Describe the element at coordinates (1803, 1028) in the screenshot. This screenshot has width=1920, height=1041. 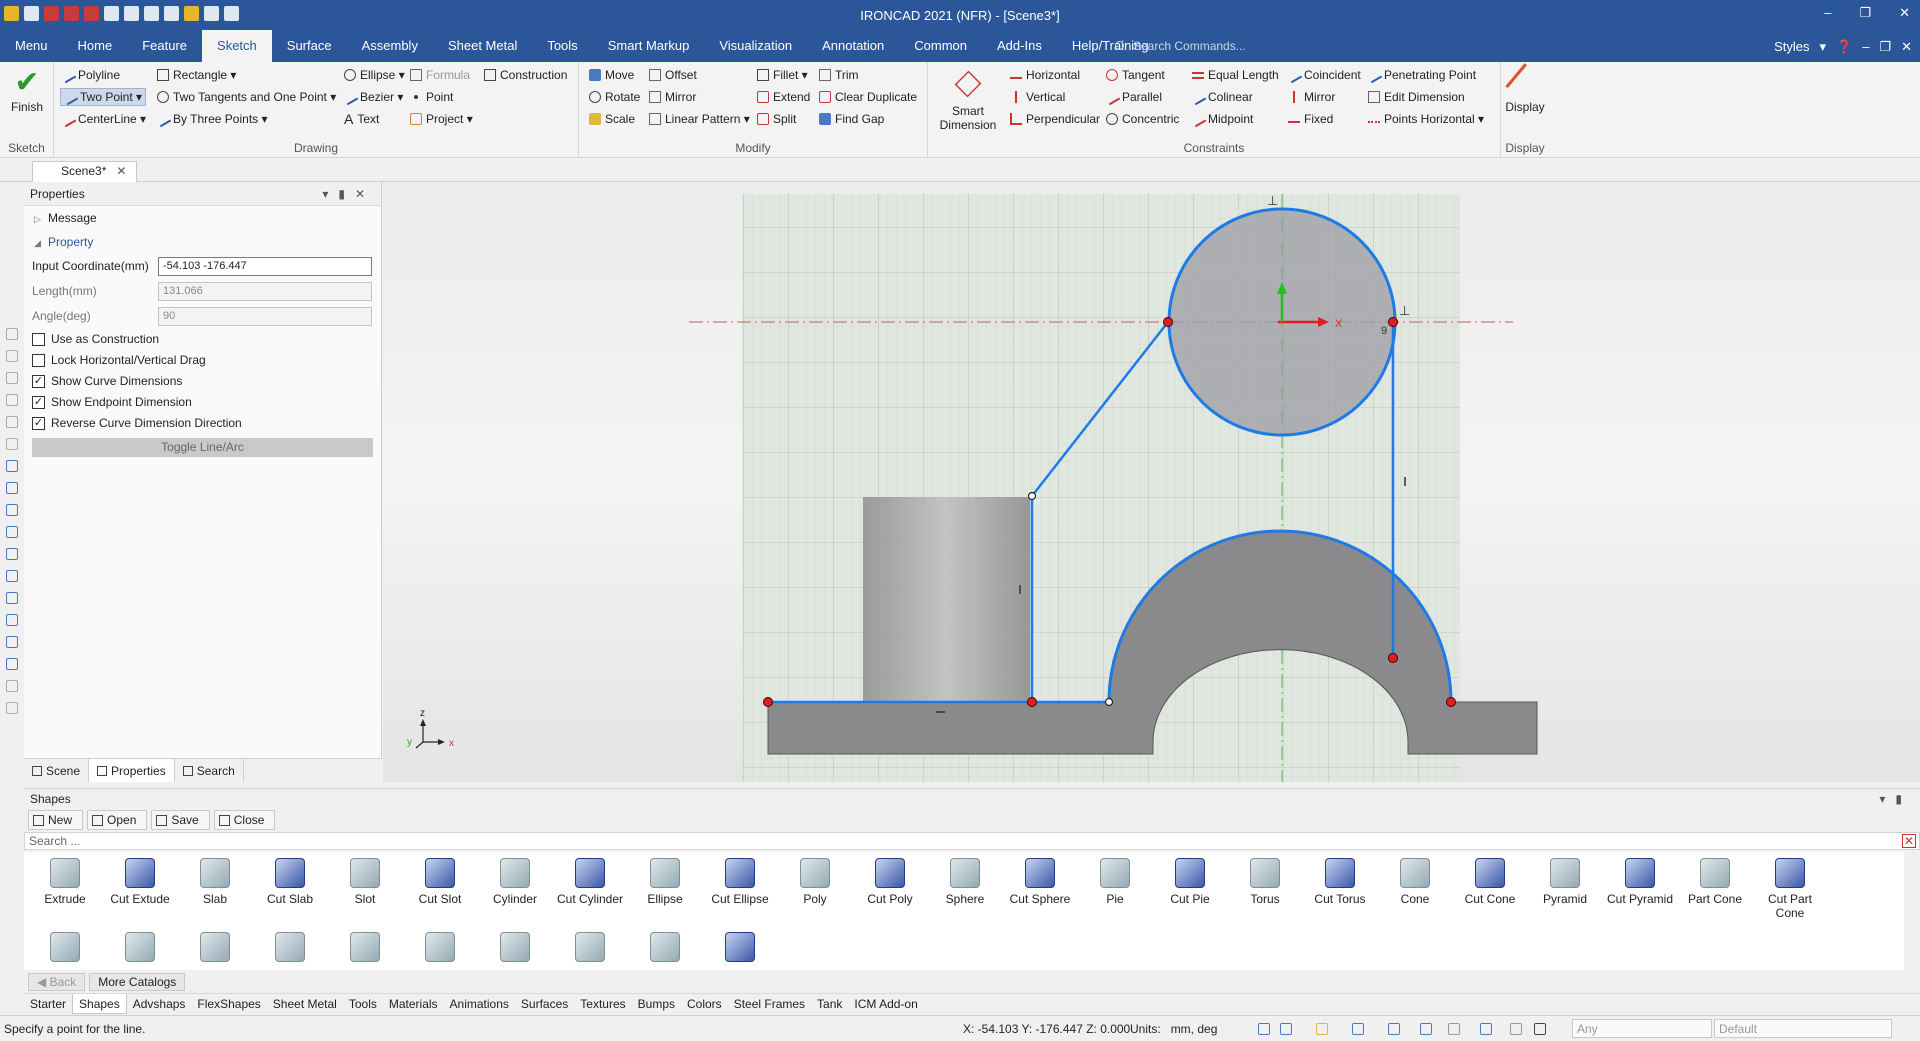
I see `style-select: Default` at that location.